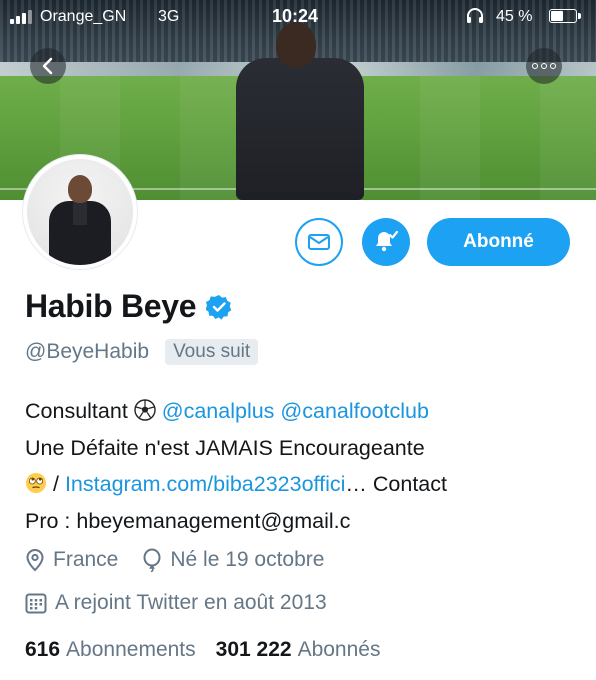  I want to click on profile-name-row: Habib Beye, so click(128, 306).